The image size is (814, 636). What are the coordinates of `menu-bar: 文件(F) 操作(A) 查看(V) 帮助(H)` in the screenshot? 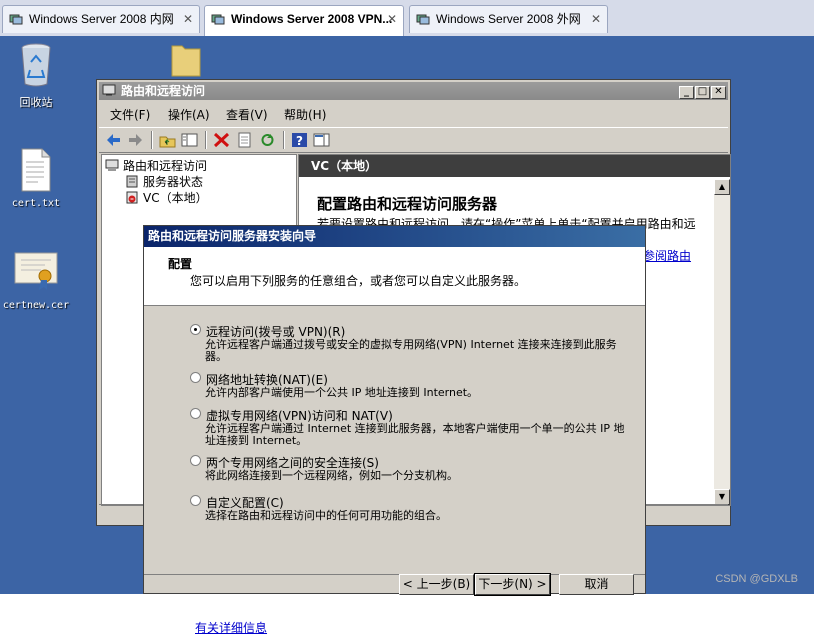 It's located at (413, 114).